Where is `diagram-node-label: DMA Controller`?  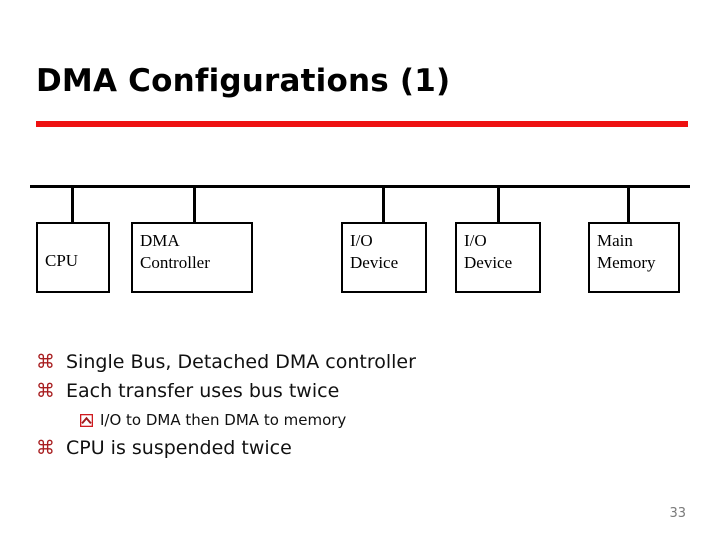 diagram-node-label: DMA Controller is located at coordinates (175, 251).